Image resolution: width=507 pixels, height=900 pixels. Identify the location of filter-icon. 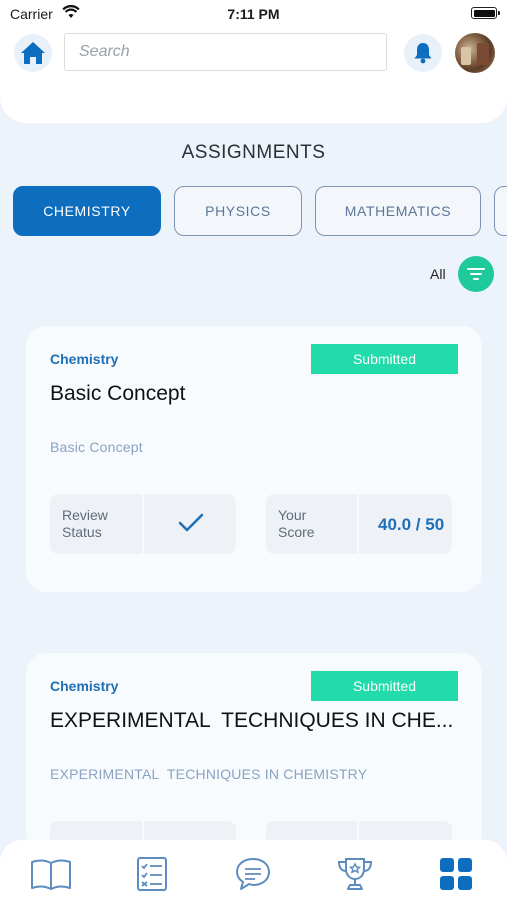
(476, 274).